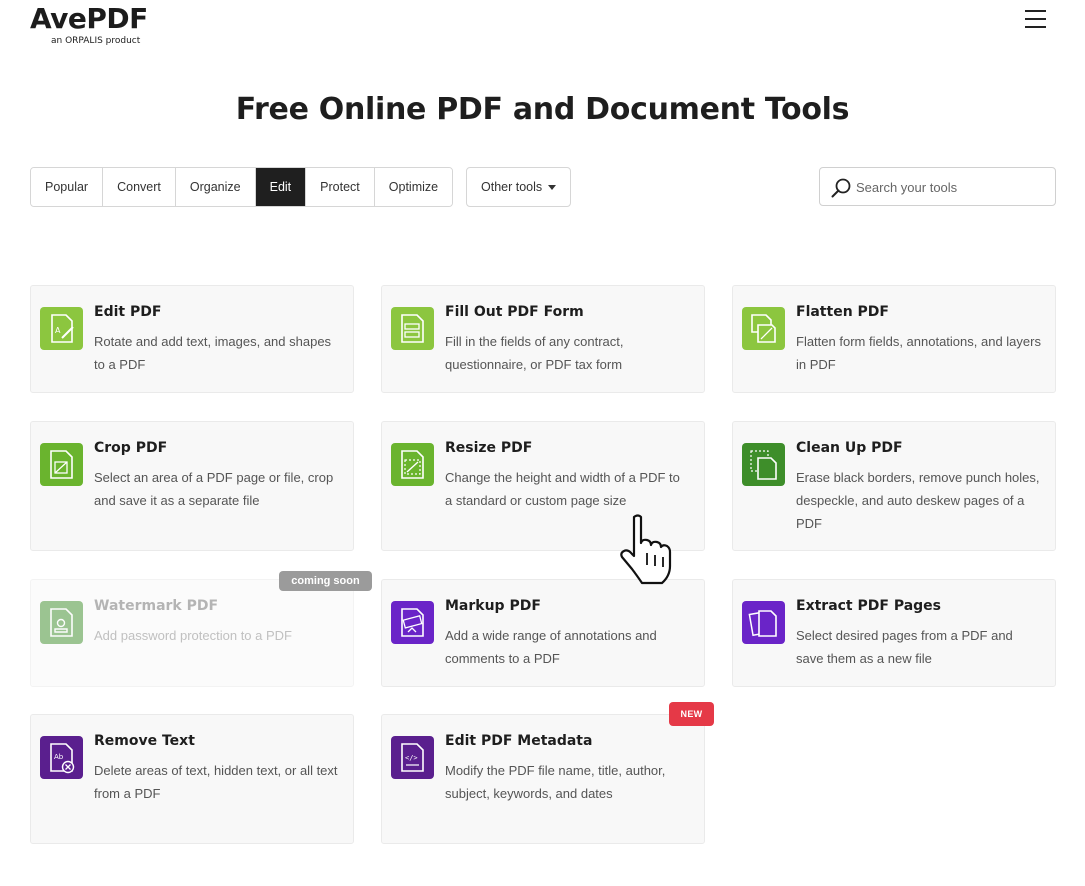 The width and height of the screenshot is (1085, 886). What do you see at coordinates (489, 448) in the screenshot?
I see `tool-card-title: Resize PDF` at bounding box center [489, 448].